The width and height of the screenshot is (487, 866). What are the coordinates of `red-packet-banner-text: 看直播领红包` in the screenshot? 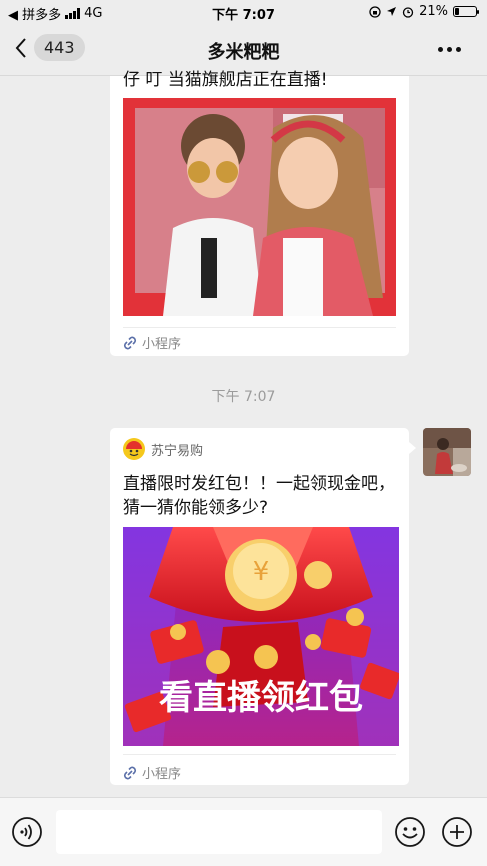 It's located at (261, 698).